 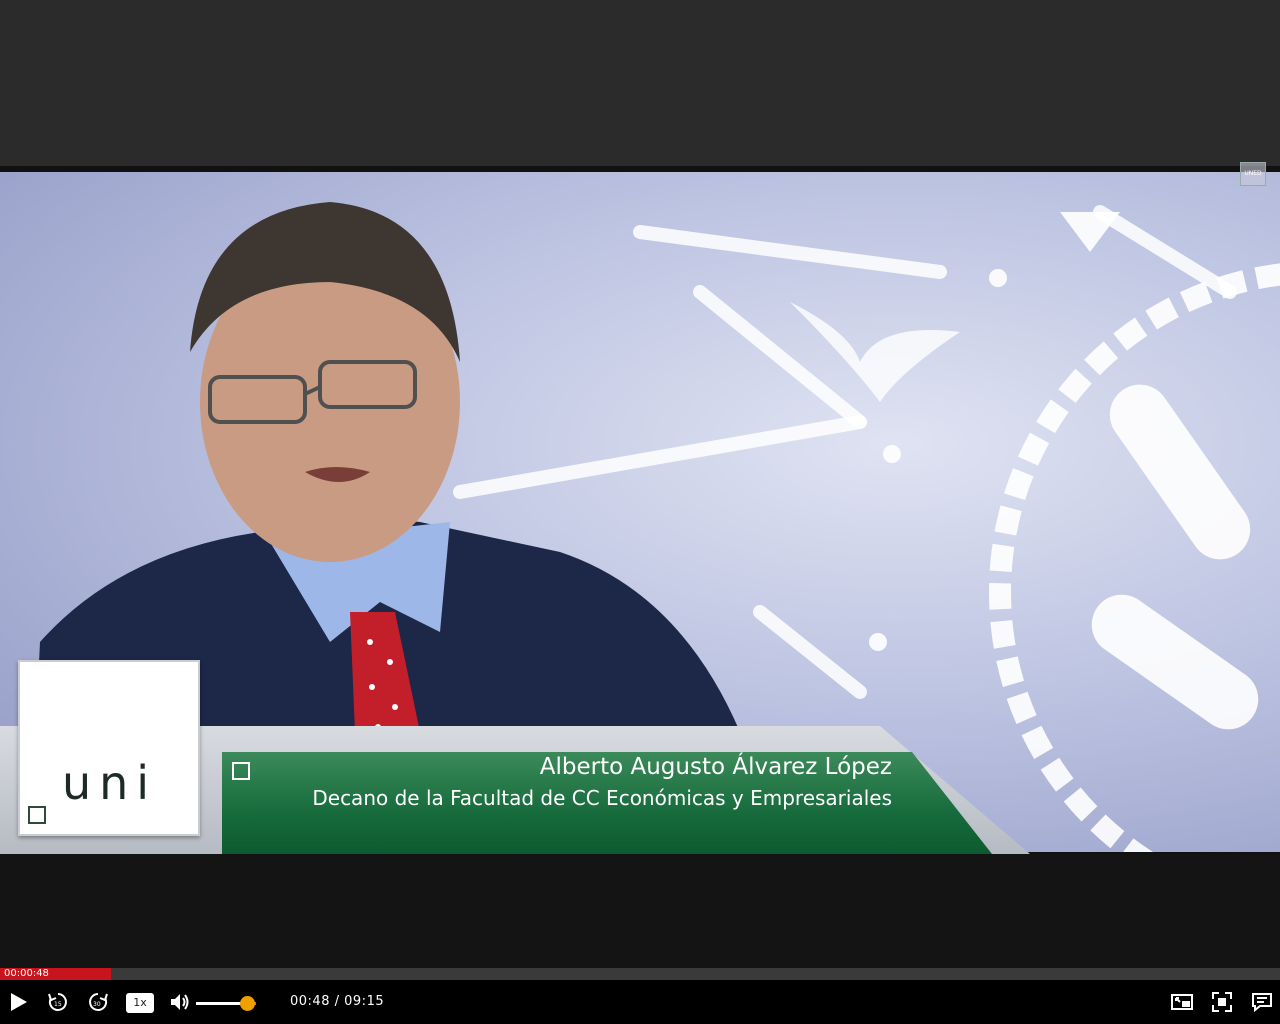 I want to click on fullscreen-button, so click(x=1222, y=1002).